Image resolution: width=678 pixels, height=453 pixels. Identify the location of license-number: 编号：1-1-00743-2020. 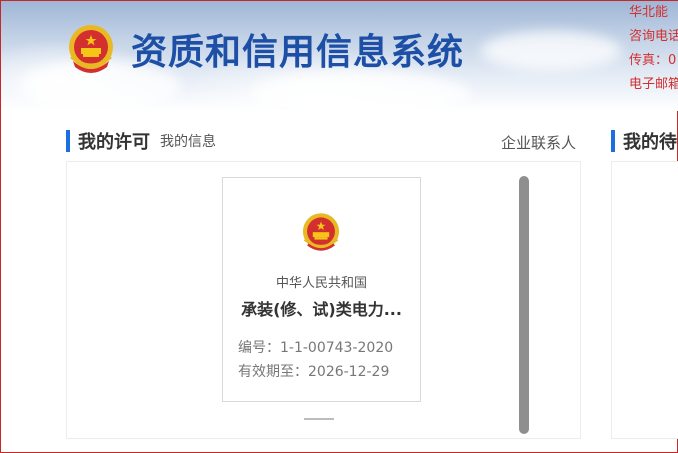
(316, 348).